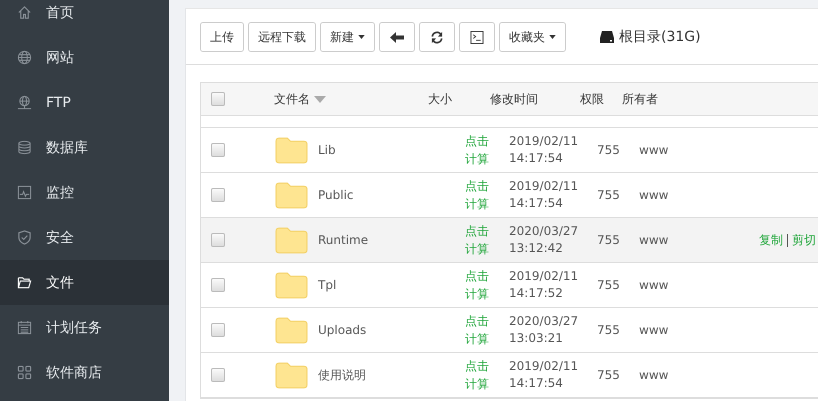  What do you see at coordinates (320, 99) in the screenshot?
I see `sort-caret-icon` at bounding box center [320, 99].